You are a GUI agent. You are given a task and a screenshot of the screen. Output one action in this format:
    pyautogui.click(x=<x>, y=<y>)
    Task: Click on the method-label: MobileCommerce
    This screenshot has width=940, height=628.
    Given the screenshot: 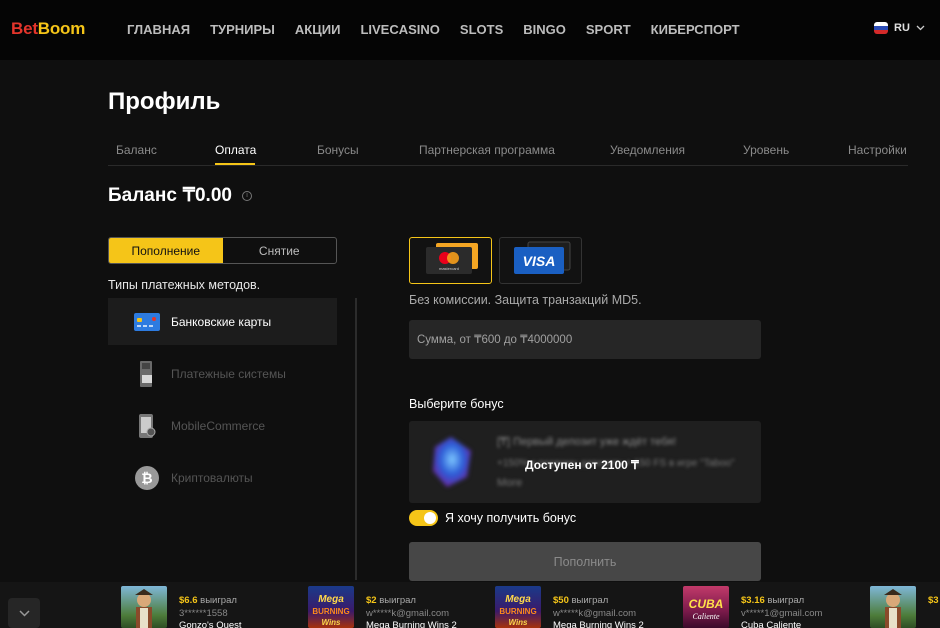 What is the action you would take?
    pyautogui.click(x=218, y=425)
    